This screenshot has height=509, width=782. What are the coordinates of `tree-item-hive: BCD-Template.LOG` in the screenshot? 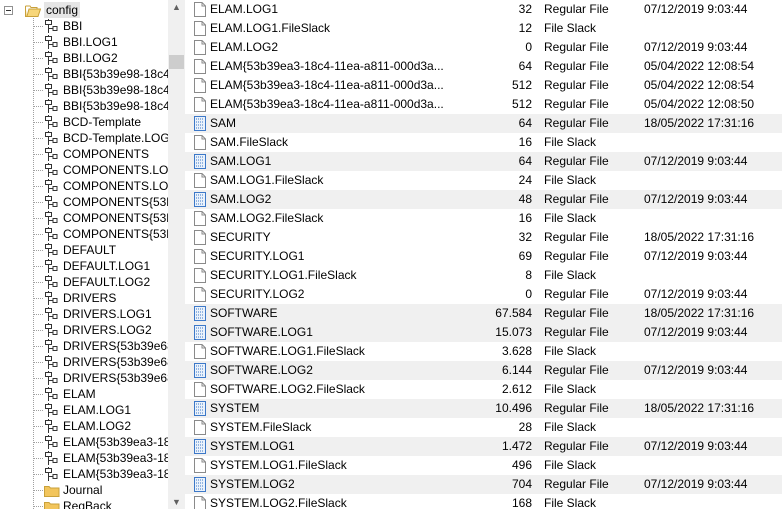 It's located at (84, 138).